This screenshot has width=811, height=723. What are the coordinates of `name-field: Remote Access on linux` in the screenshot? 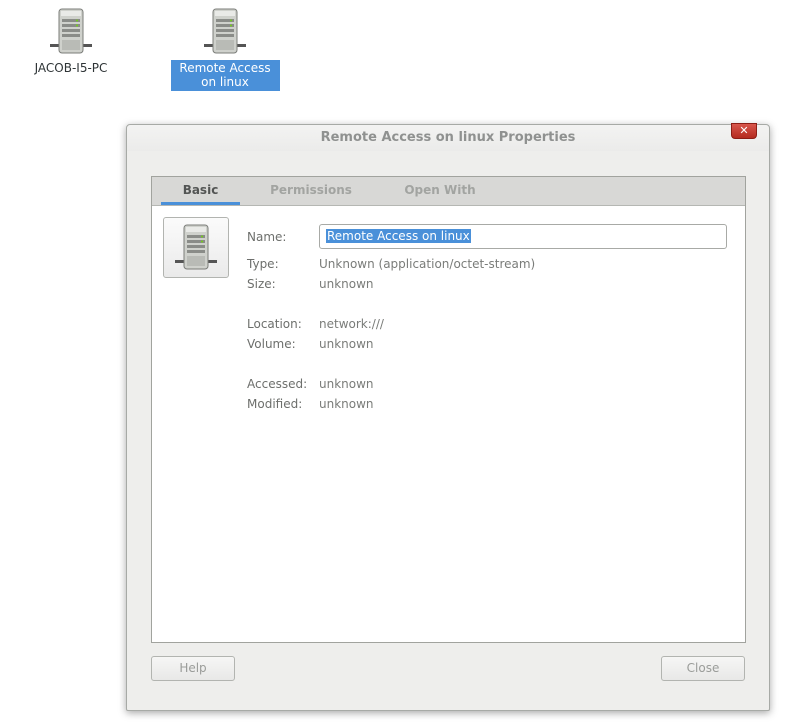 It's located at (523, 236).